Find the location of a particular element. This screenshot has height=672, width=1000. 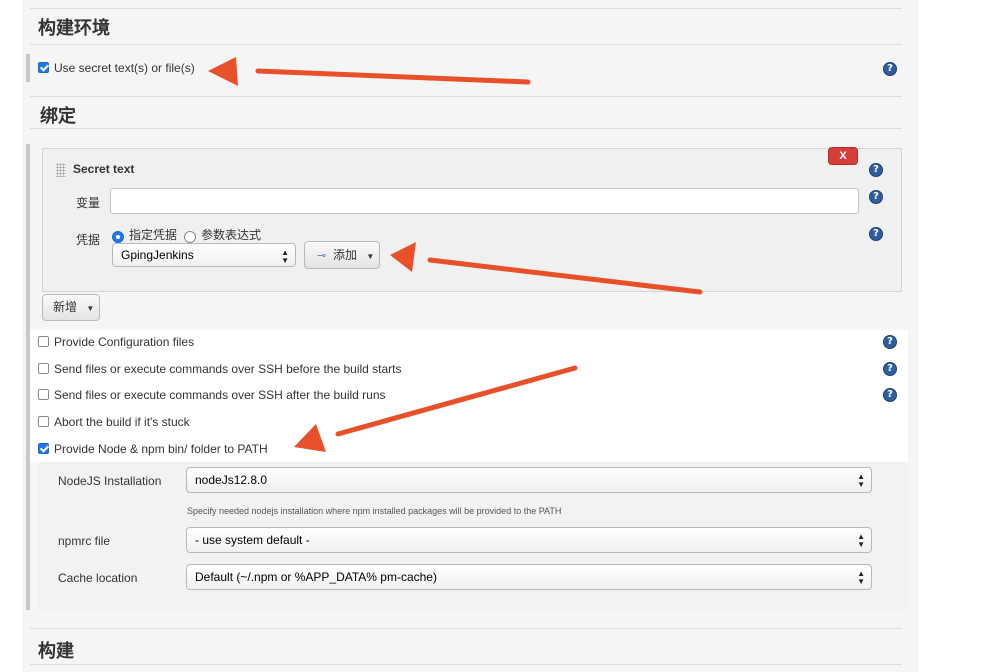

npmrc-select: - use system default - ▲ ▼ is located at coordinates (529, 540).